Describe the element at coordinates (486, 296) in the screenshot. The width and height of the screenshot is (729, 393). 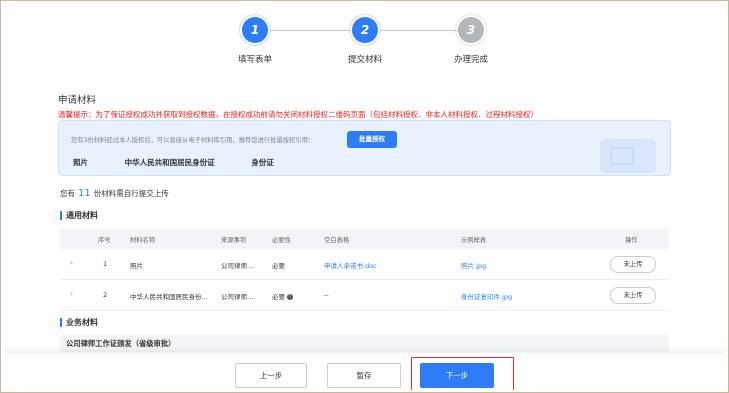
I see `sample-link: 身份证复印件.jpg` at that location.